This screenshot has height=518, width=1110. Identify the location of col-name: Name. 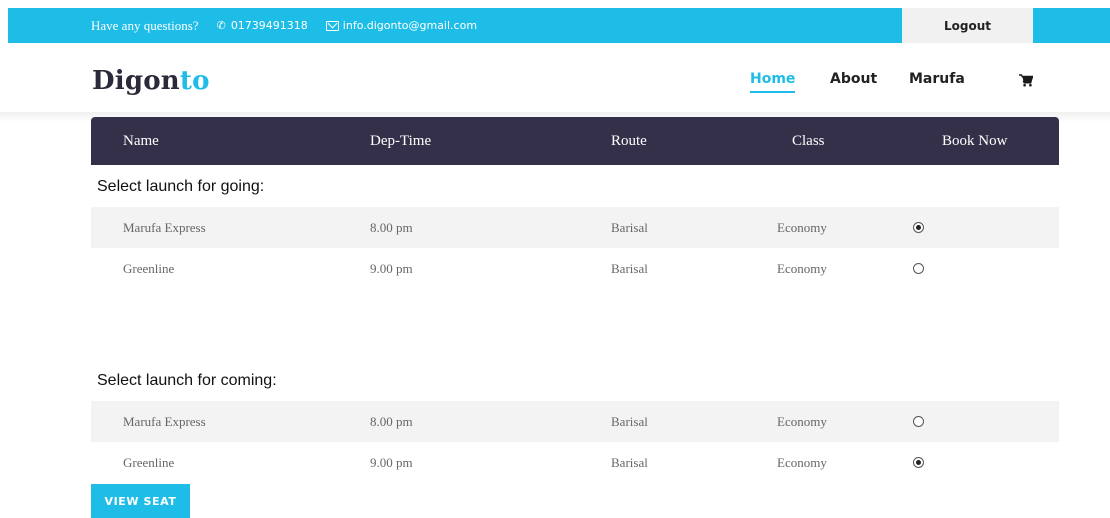
(141, 141).